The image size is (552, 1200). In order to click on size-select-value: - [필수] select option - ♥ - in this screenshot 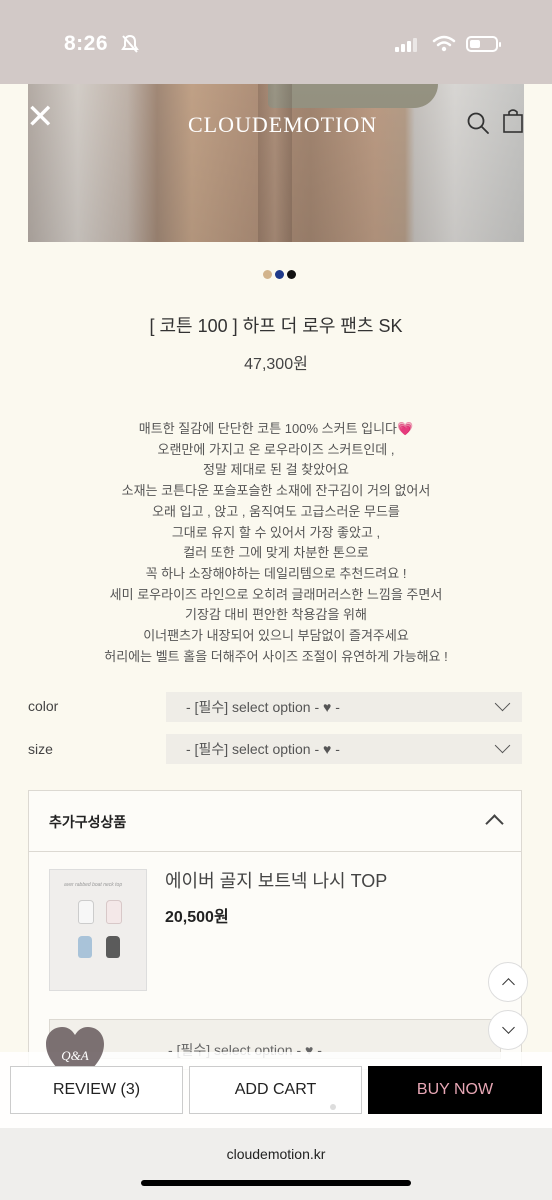, I will do `click(263, 749)`.